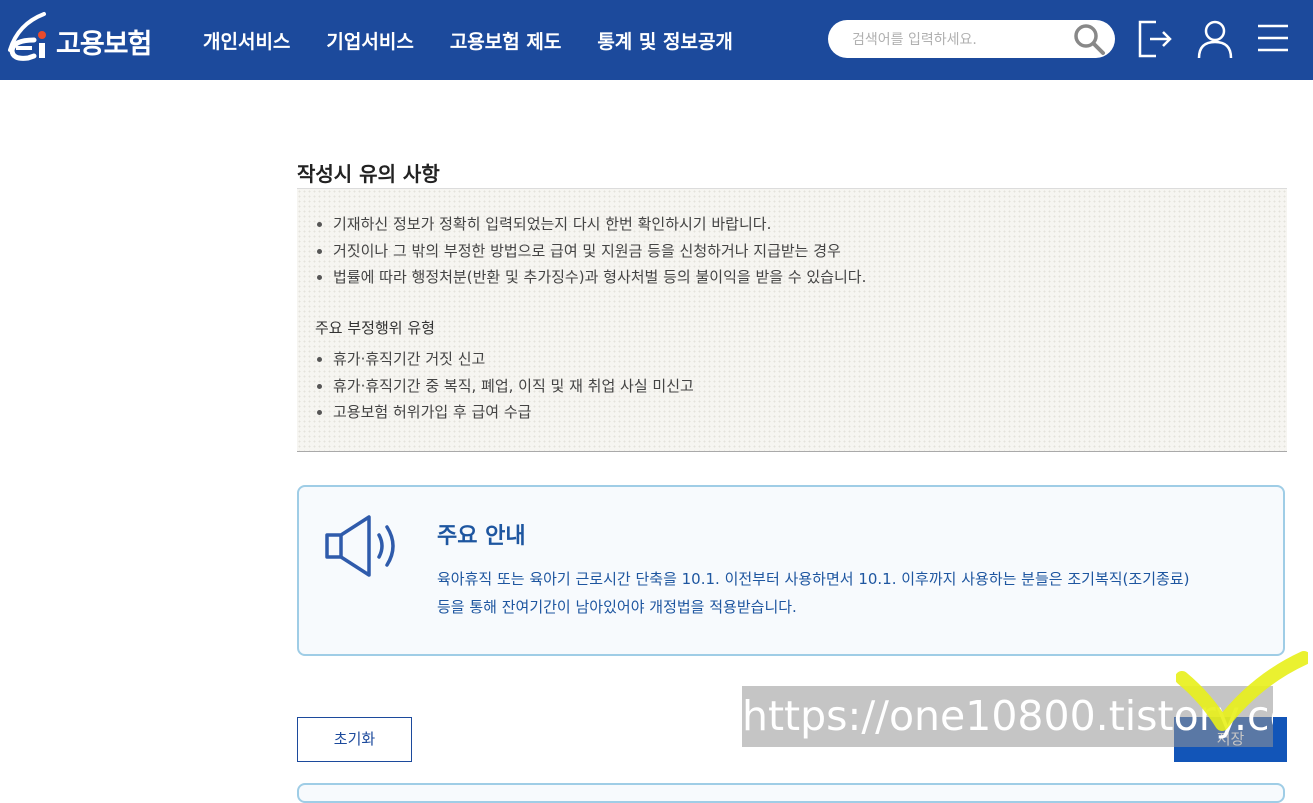 The height and width of the screenshot is (803, 1313). What do you see at coordinates (504, 412) in the screenshot?
I see `list-item: 고용보험 허위가입 후 급여 수급` at bounding box center [504, 412].